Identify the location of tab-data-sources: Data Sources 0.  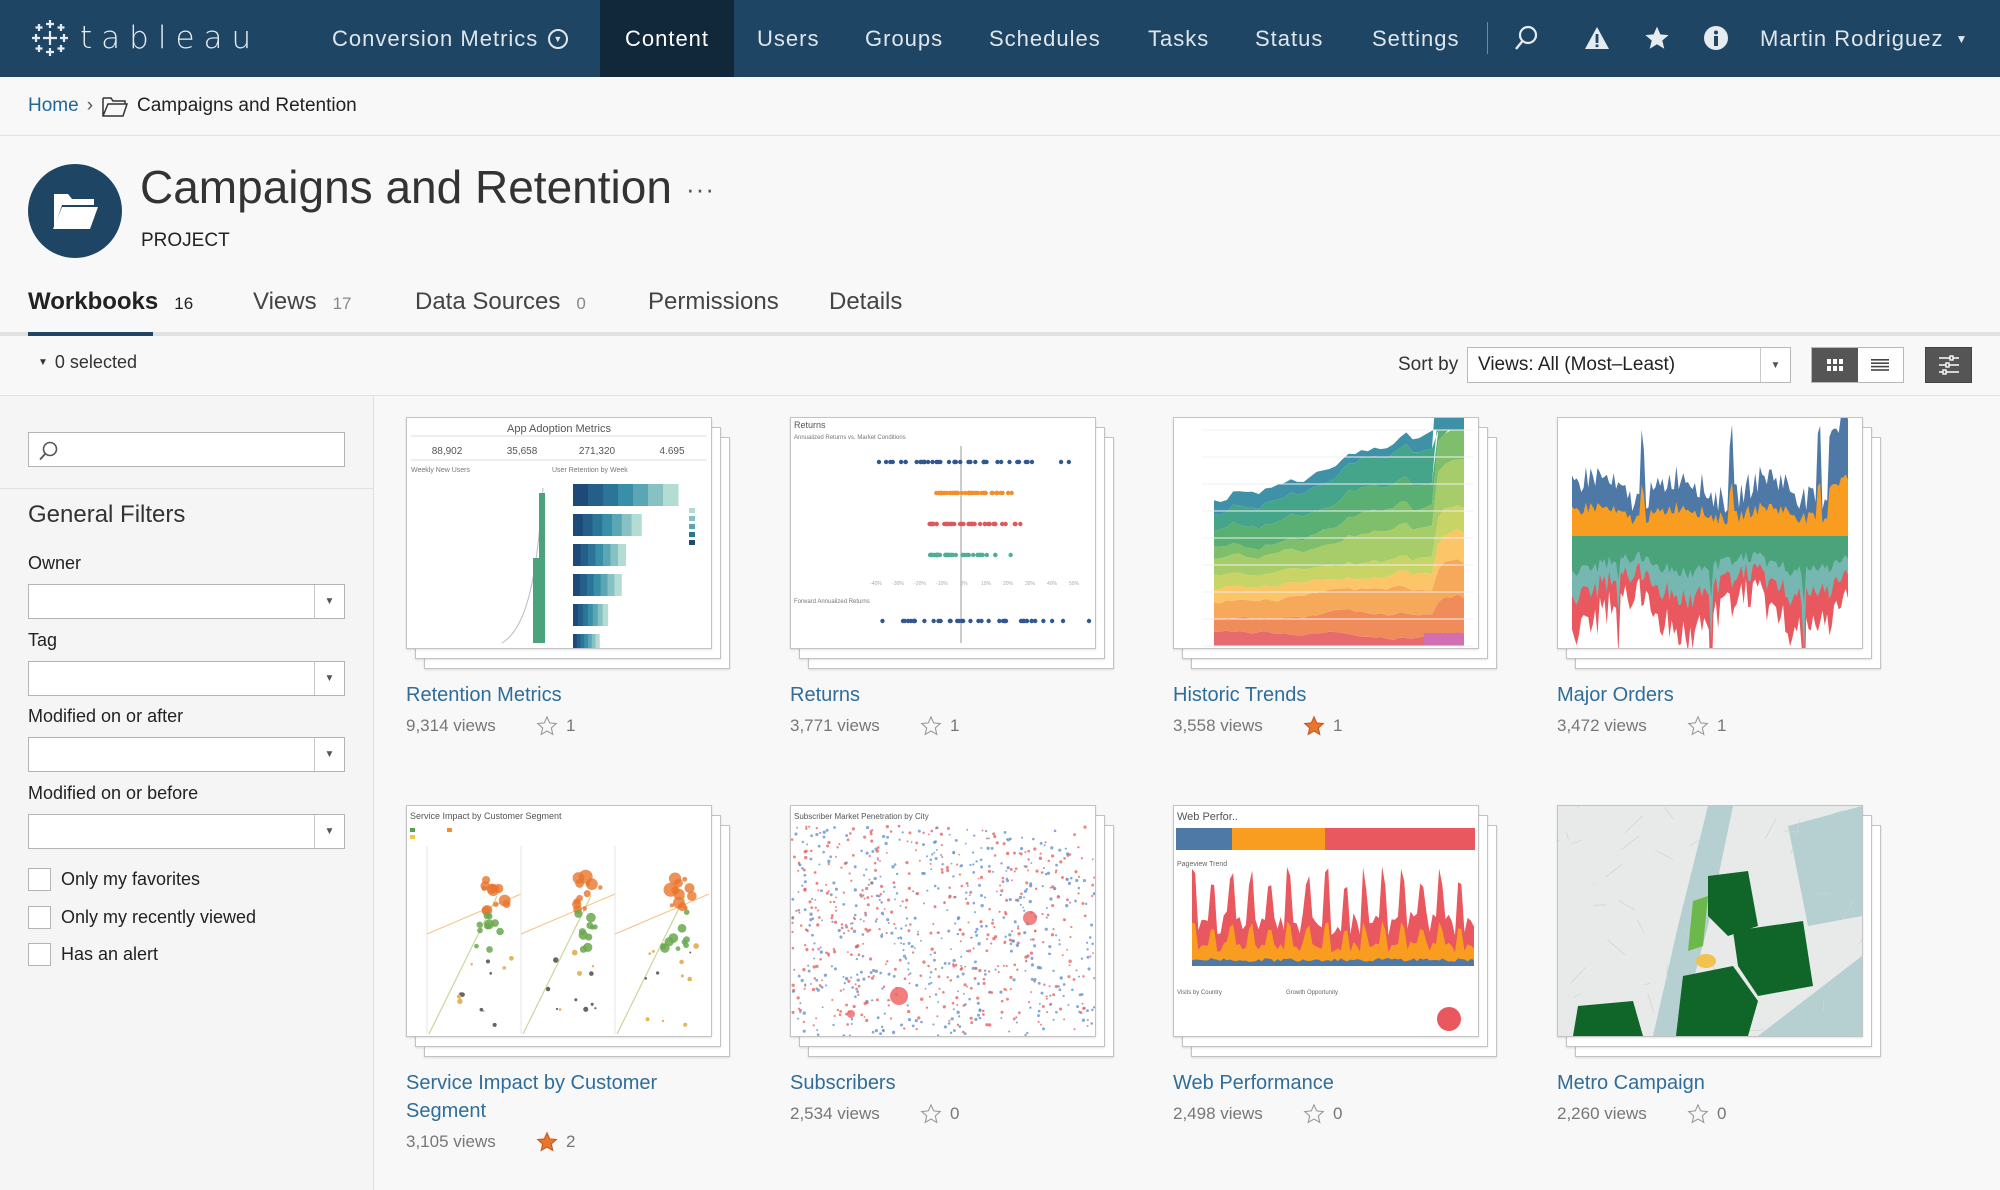
(500, 310).